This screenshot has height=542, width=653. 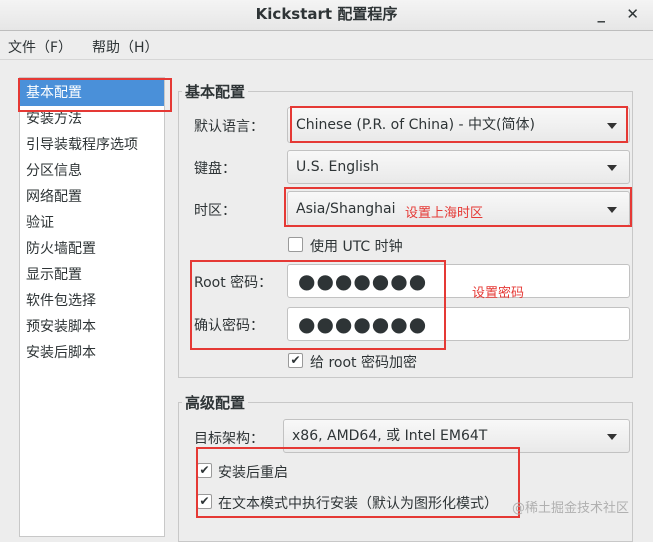 What do you see at coordinates (215, 211) in the screenshot?
I see `timezone-label: 时区：` at bounding box center [215, 211].